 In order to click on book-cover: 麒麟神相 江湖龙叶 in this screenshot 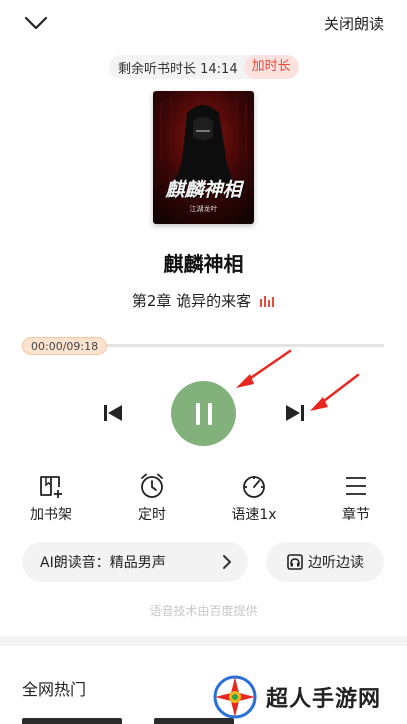, I will do `click(203, 157)`.